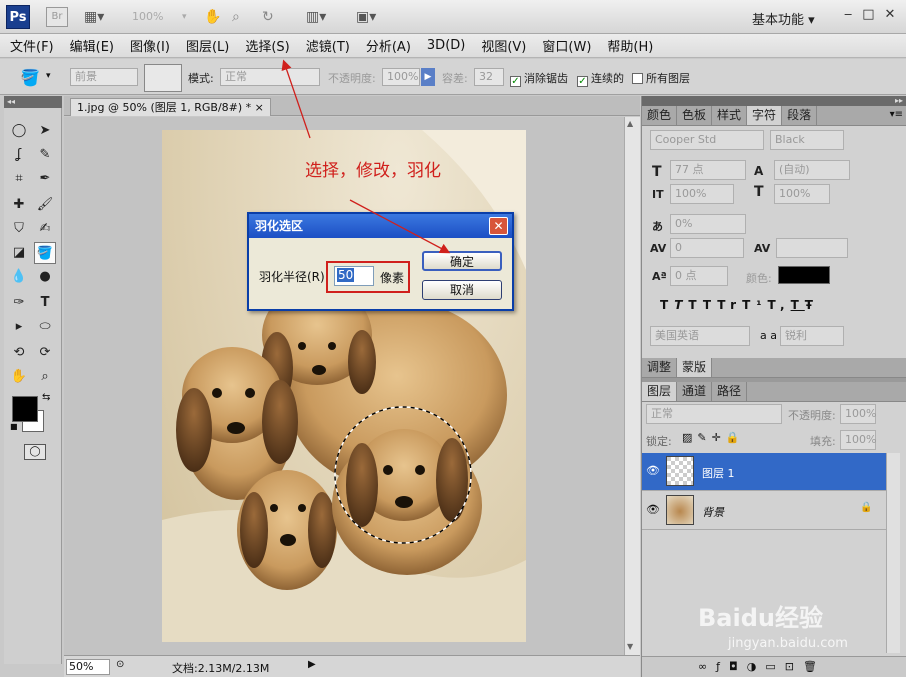 The height and width of the screenshot is (677, 906). I want to click on color-label: 颜色:, so click(759, 278).